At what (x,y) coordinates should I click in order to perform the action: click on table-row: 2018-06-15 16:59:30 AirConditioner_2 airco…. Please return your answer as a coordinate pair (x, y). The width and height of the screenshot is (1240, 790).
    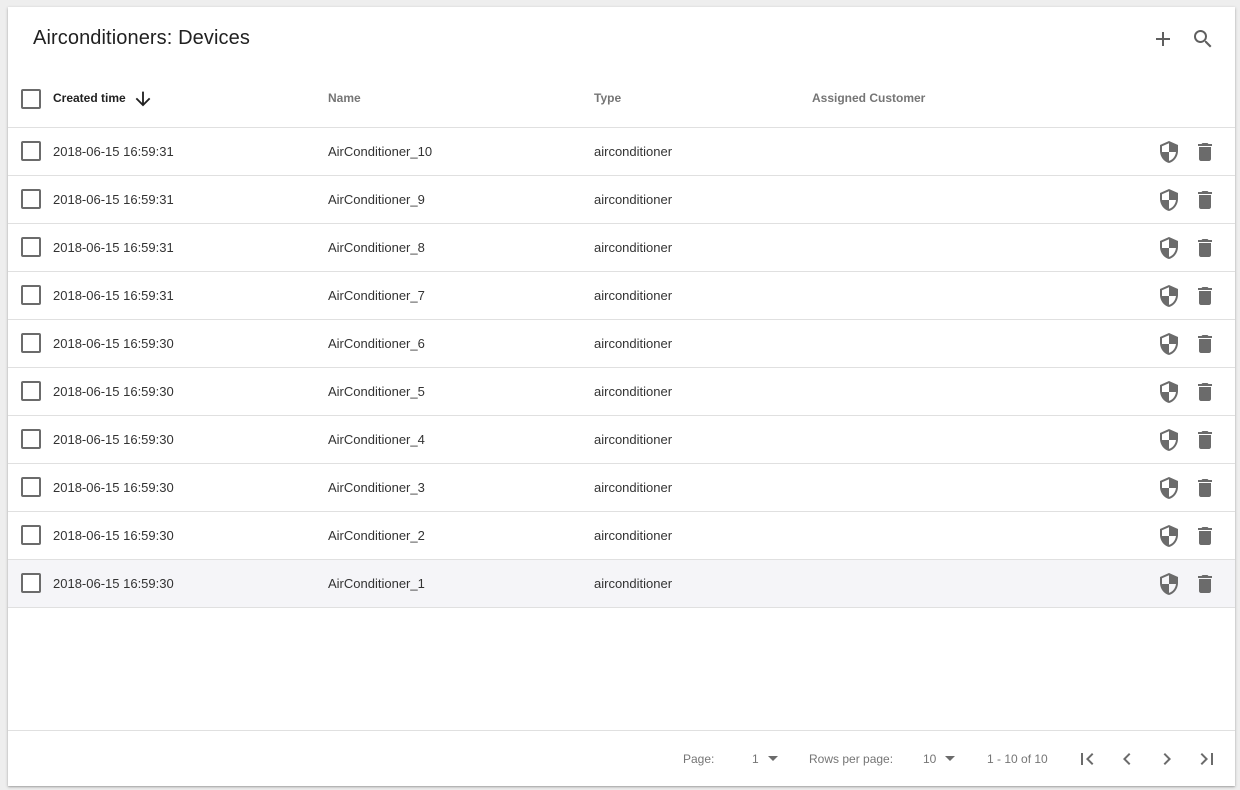
    Looking at the image, I should click on (621, 536).